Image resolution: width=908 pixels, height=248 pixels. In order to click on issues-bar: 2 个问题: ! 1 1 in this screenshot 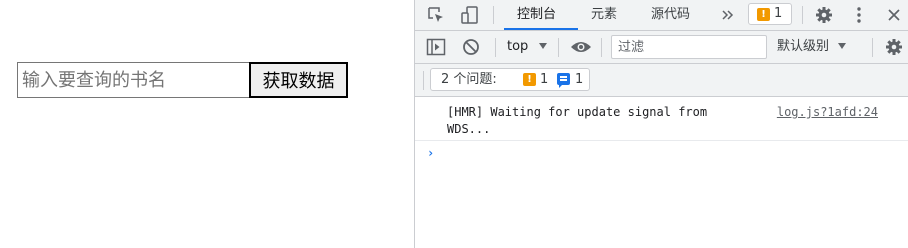, I will do `click(661, 80)`.